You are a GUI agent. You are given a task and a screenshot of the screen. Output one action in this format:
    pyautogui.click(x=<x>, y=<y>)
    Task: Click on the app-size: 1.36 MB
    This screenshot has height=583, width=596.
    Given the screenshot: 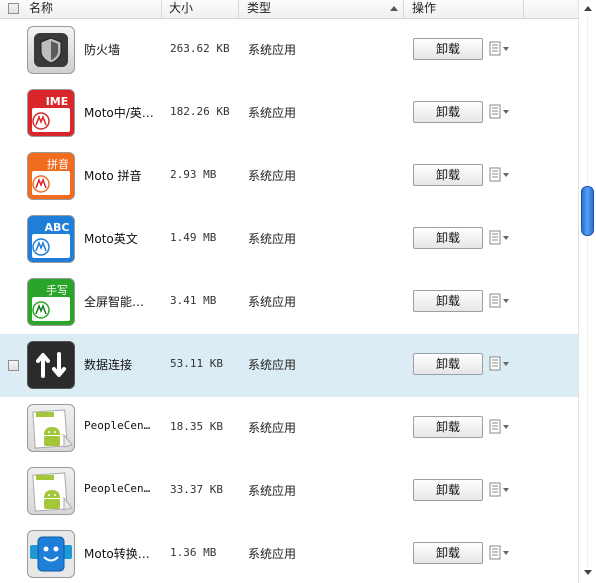 What is the action you would take?
    pyautogui.click(x=193, y=552)
    